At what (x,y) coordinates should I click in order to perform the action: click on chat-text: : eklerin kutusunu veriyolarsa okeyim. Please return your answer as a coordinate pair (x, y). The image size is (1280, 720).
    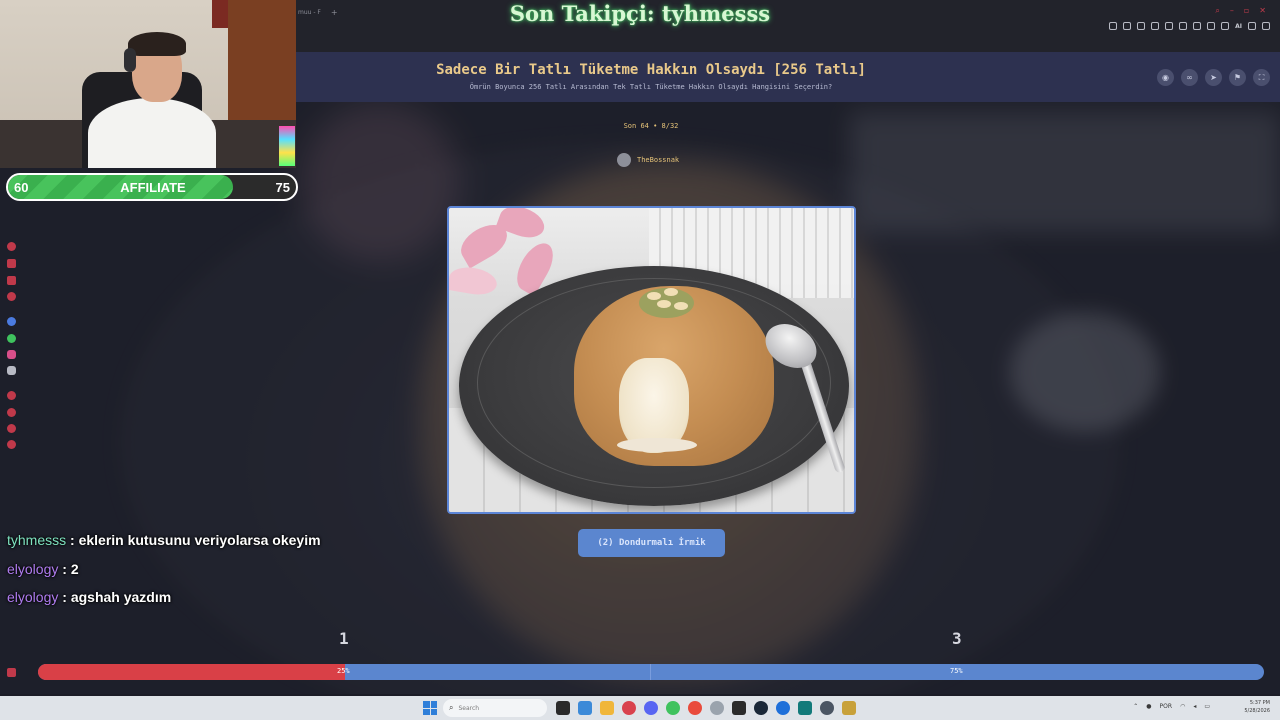
    Looking at the image, I should click on (193, 540).